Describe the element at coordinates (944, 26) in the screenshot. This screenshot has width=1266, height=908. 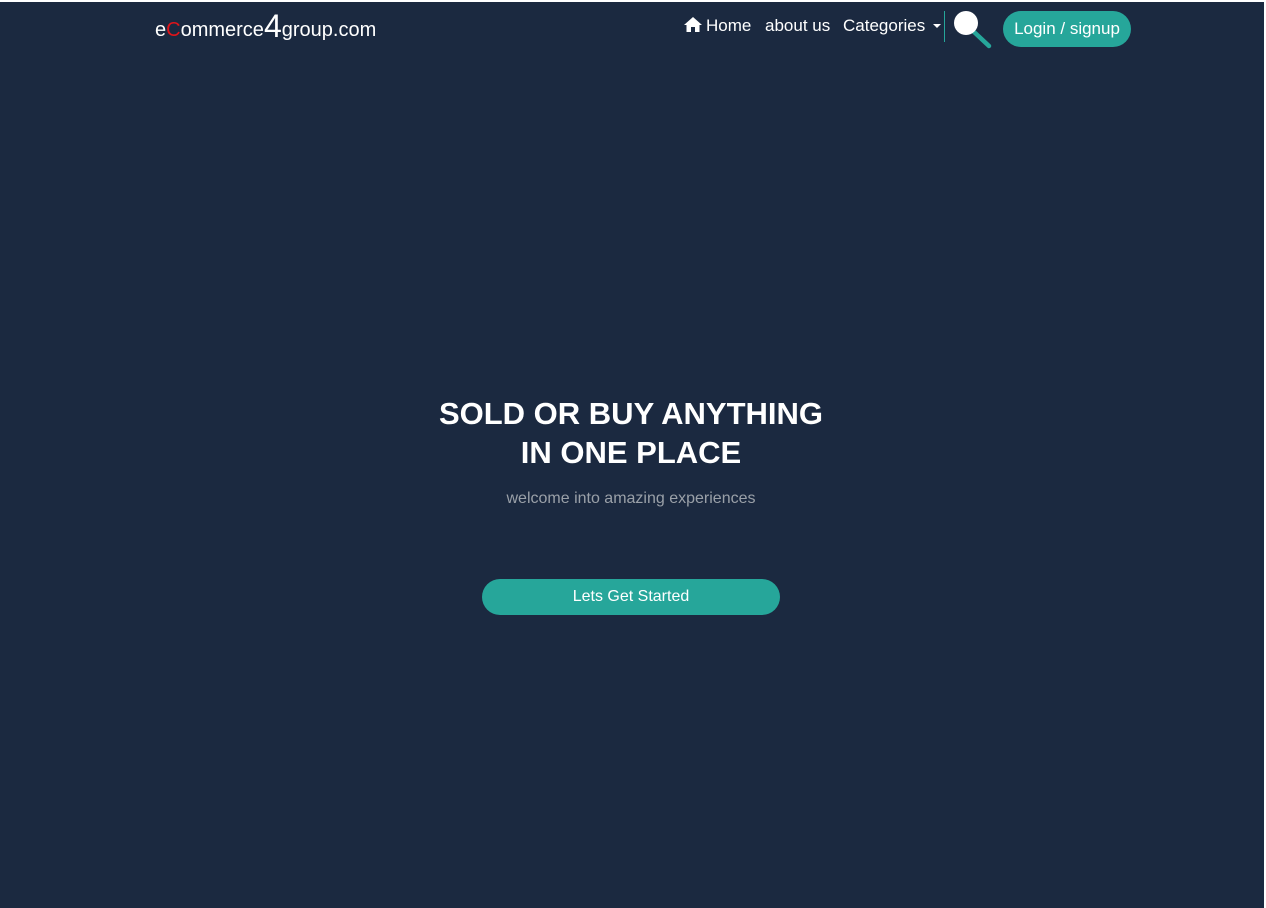
I see `nav-divider` at that location.